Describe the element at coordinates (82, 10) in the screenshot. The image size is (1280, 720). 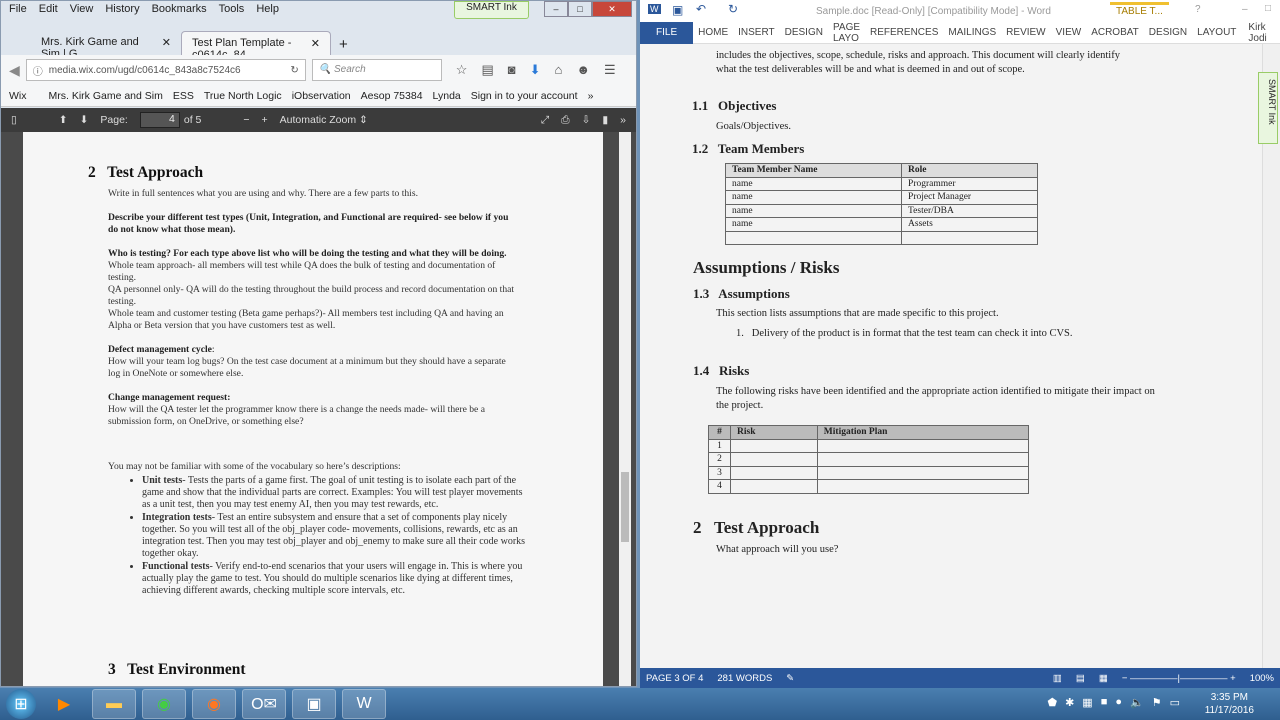
I see `menu-view: View` at that location.